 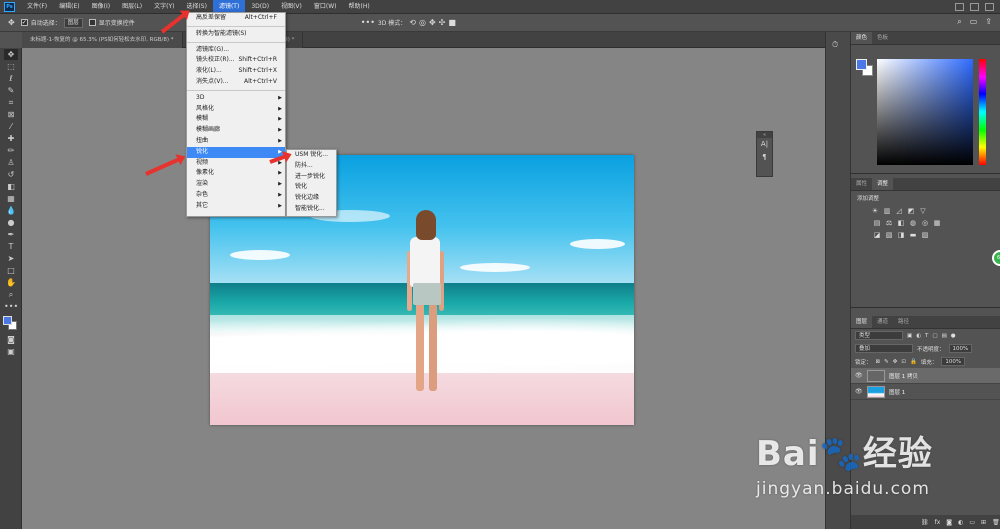 I want to click on color-swatches, so click(x=11, y=323).